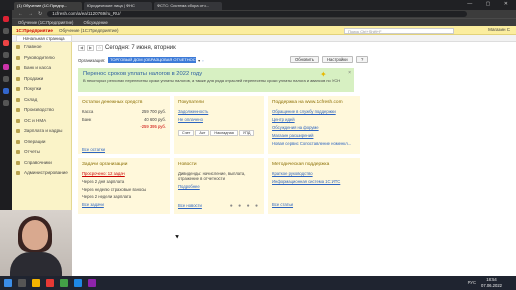 This screenshot has height=290, width=516. What do you see at coordinates (219, 111) in the screenshot?
I see `debt-link: Задолженность` at bounding box center [219, 111].